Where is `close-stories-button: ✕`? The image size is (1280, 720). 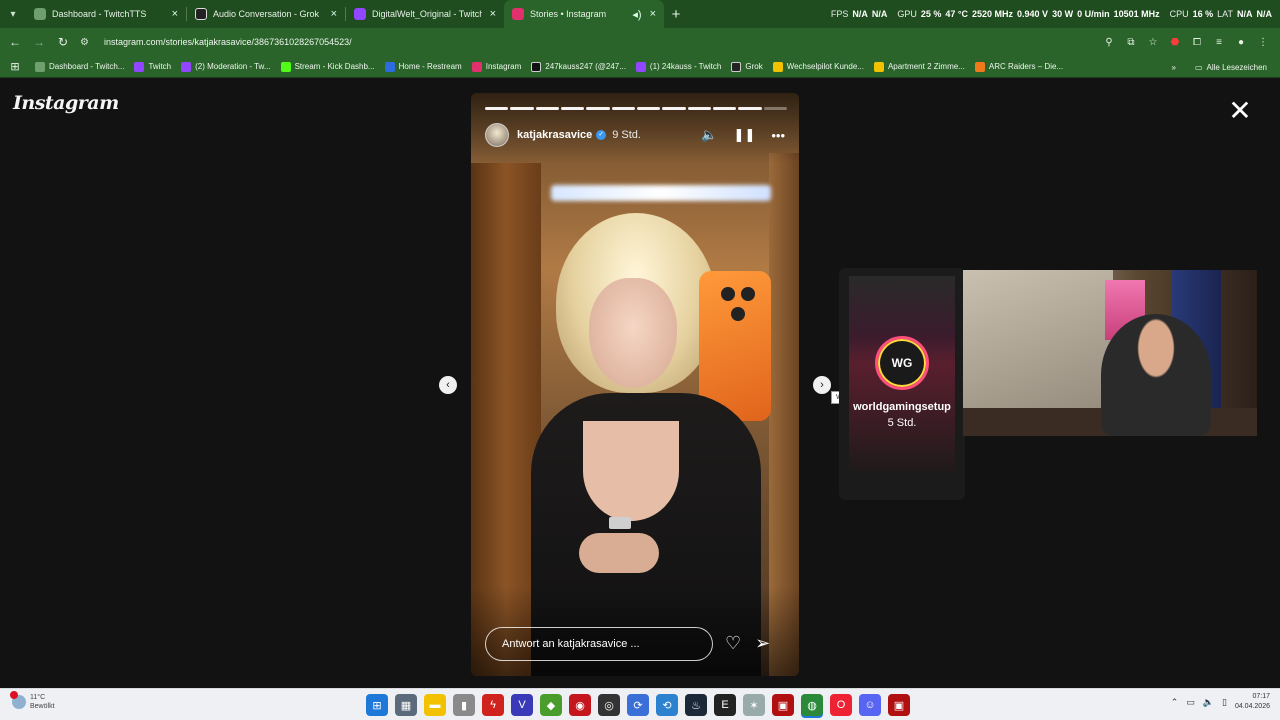 close-stories-button: ✕ is located at coordinates (1240, 111).